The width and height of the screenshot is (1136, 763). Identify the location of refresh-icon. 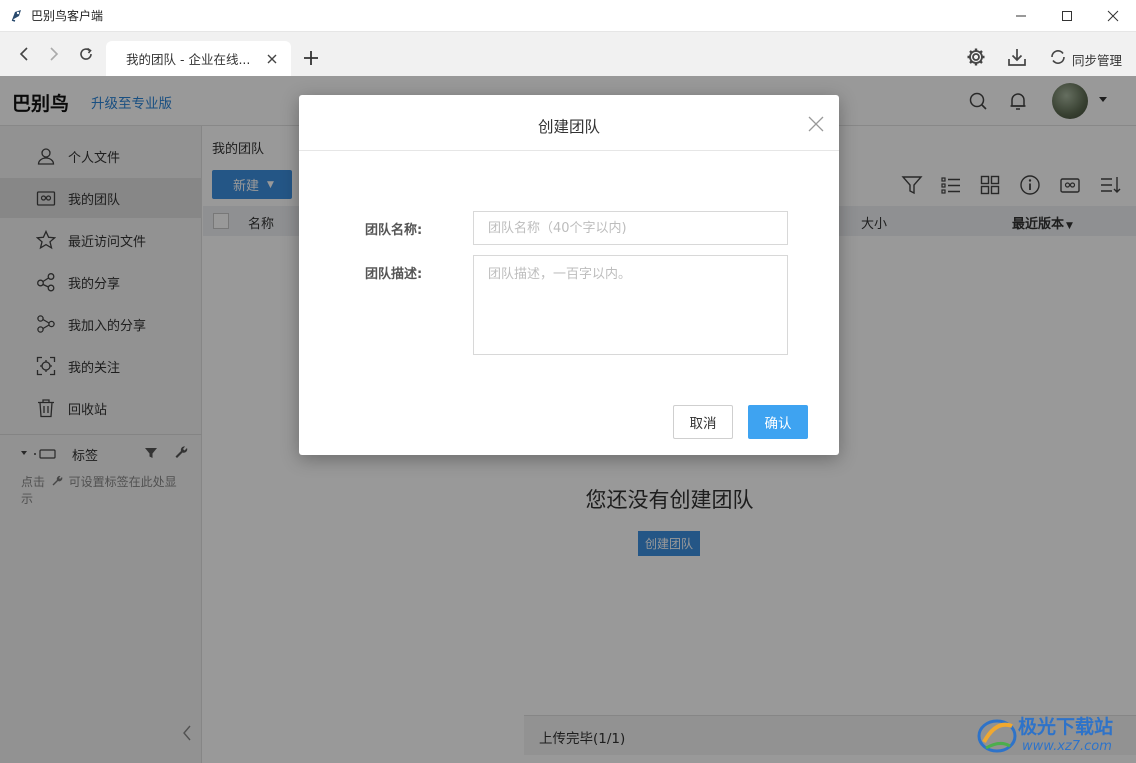
(86, 53).